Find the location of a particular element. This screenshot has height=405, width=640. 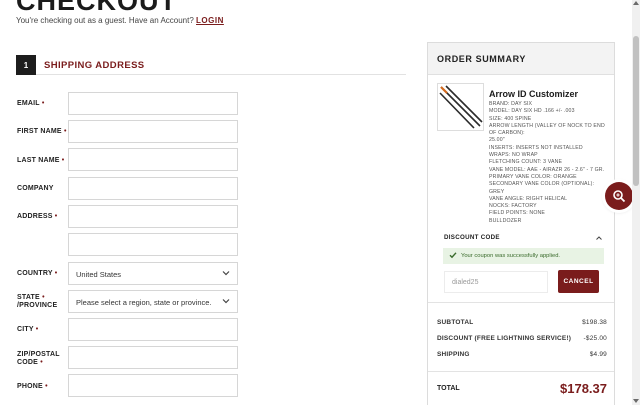

product-option: FIELD POINTS: NONE is located at coordinates (517, 213).